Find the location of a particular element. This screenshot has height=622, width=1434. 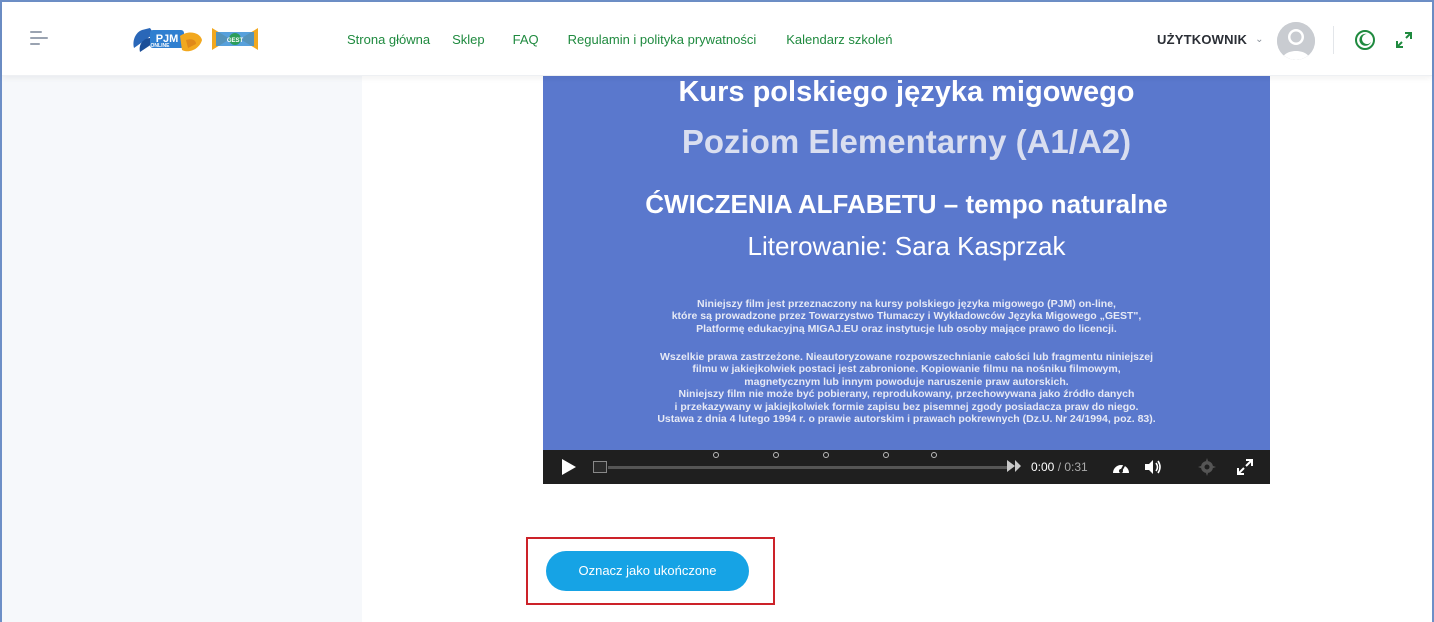

svg-text: ONLINE is located at coordinates (161, 46).